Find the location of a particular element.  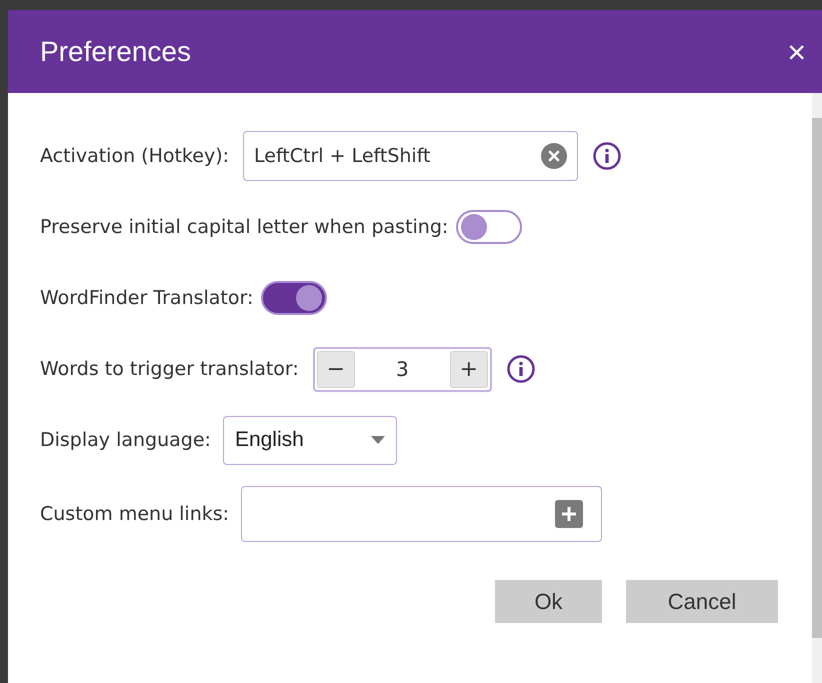

close-button: × is located at coordinates (796, 52).